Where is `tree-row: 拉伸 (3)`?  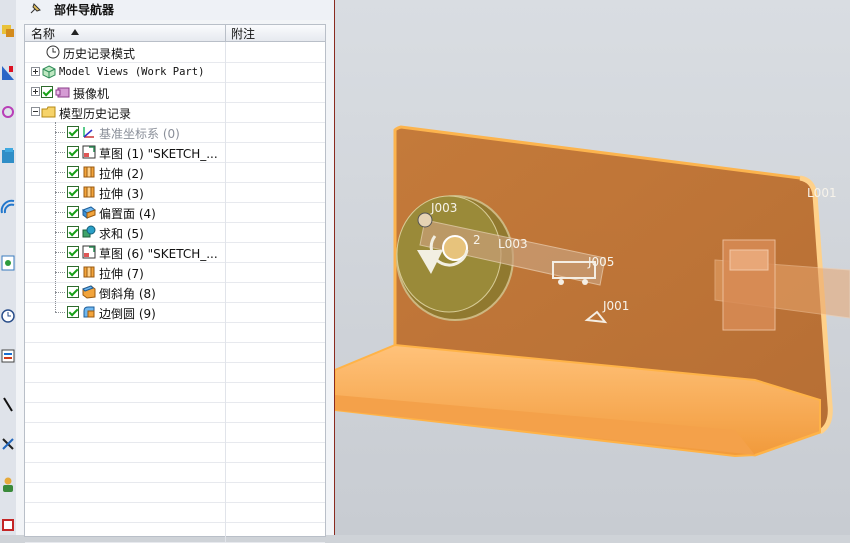
tree-row: 拉伸 (3) is located at coordinates (175, 192).